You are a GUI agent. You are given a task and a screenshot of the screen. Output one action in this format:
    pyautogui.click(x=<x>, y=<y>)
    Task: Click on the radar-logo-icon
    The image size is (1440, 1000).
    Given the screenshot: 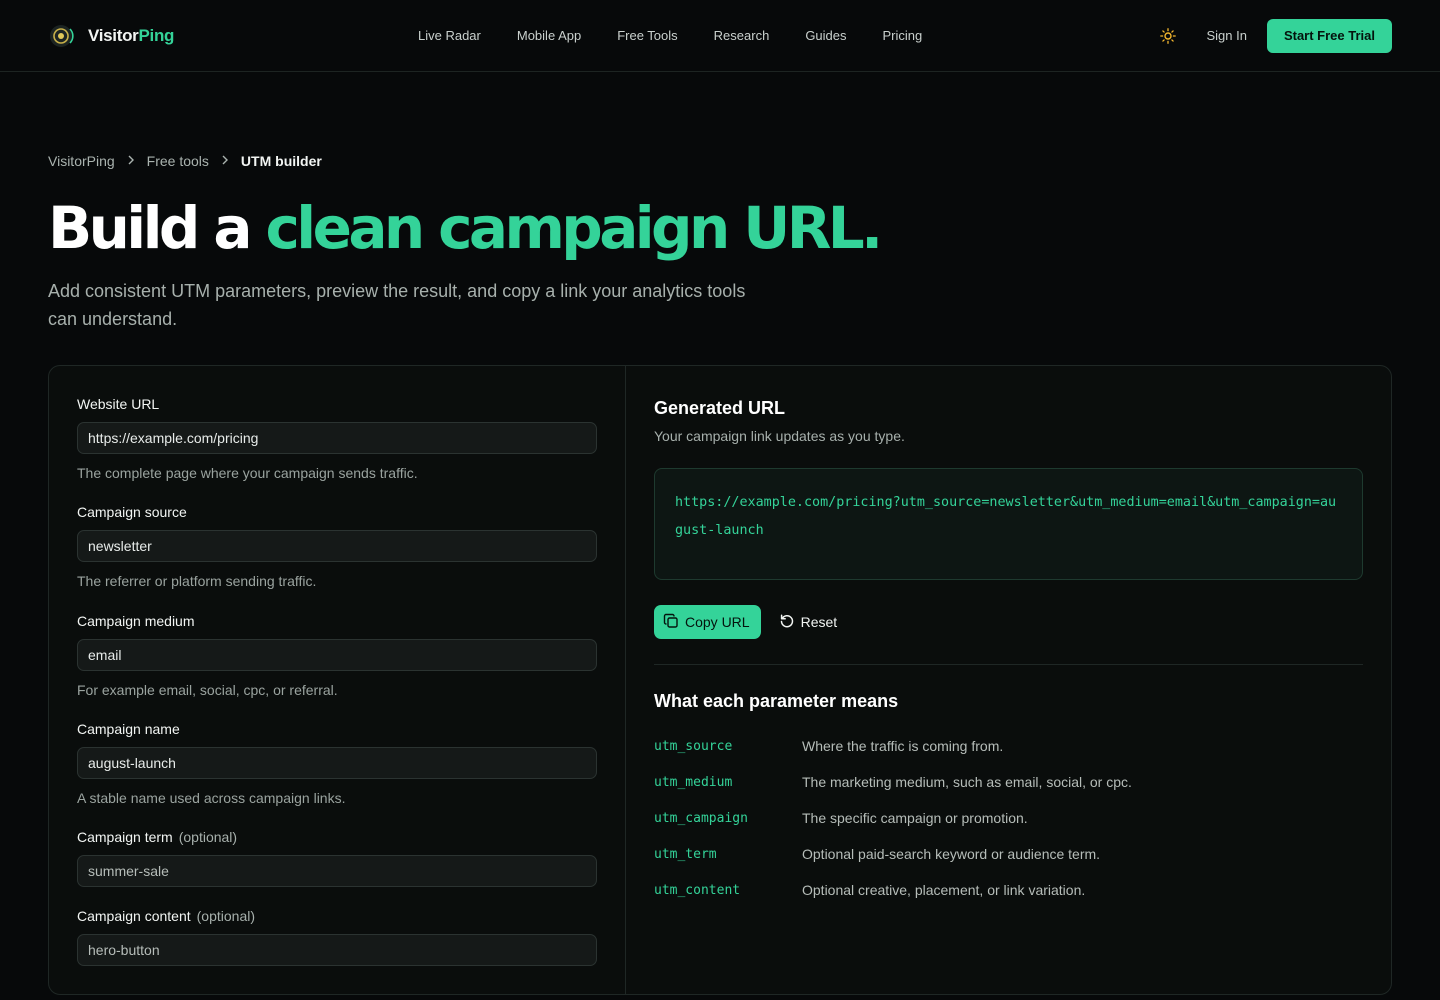 What is the action you would take?
    pyautogui.click(x=62, y=36)
    